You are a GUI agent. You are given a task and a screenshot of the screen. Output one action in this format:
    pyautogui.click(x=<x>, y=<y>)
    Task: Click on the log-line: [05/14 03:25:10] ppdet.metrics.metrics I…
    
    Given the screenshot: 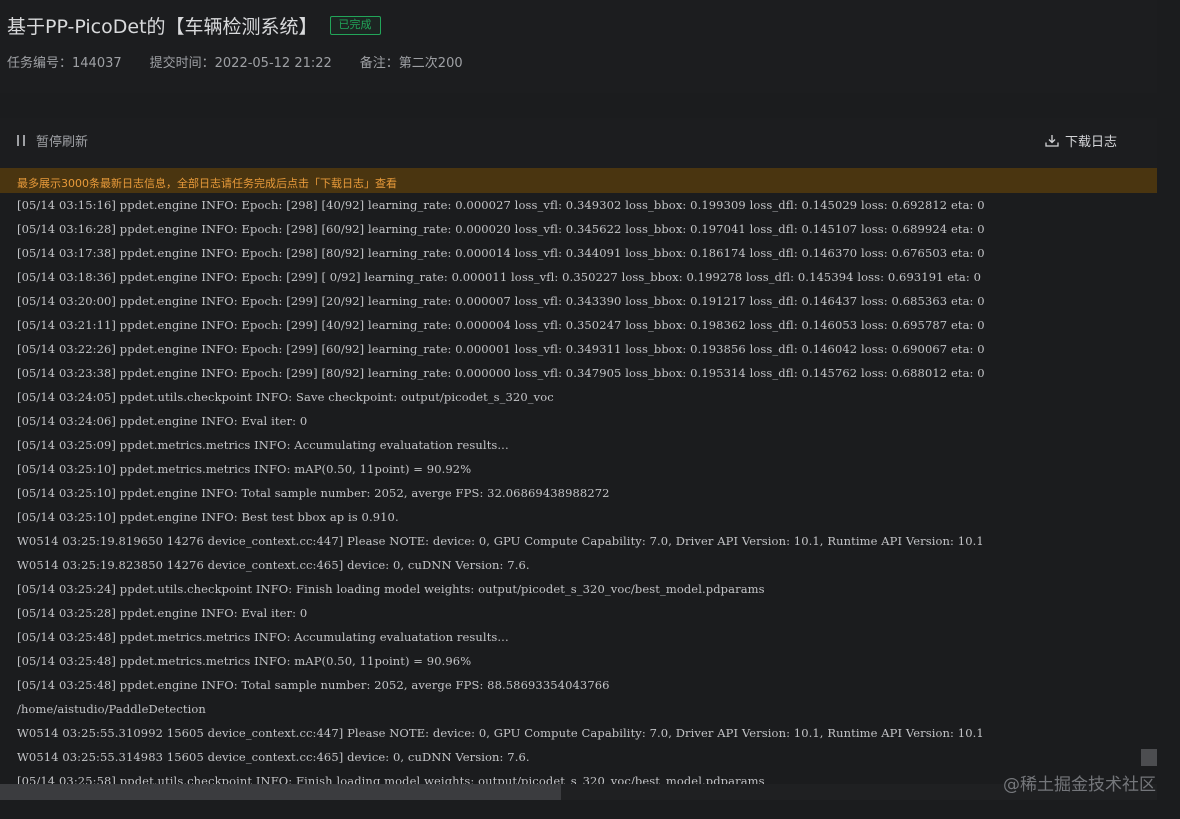 What is the action you would take?
    pyautogui.click(x=244, y=469)
    